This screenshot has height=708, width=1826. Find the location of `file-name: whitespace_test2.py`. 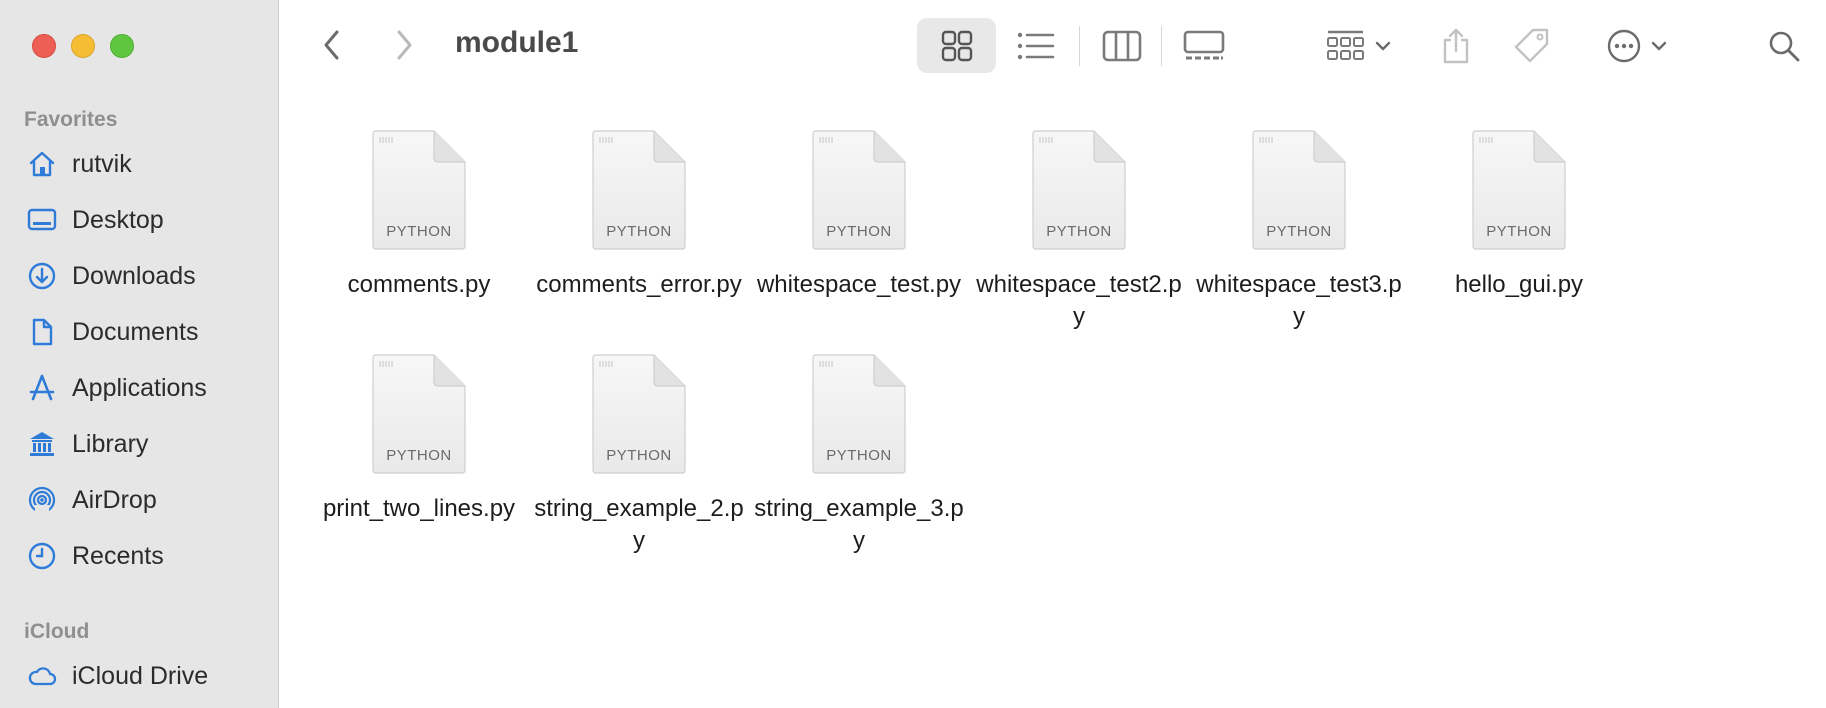

file-name: whitespace_test2.py is located at coordinates (1079, 300).